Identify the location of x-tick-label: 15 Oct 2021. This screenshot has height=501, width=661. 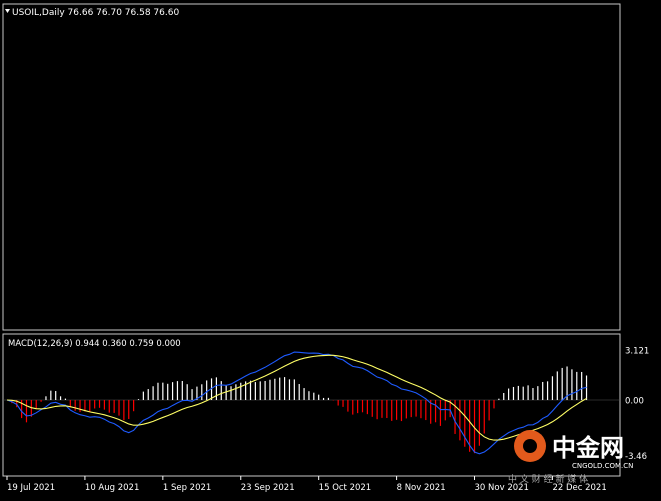
(345, 488).